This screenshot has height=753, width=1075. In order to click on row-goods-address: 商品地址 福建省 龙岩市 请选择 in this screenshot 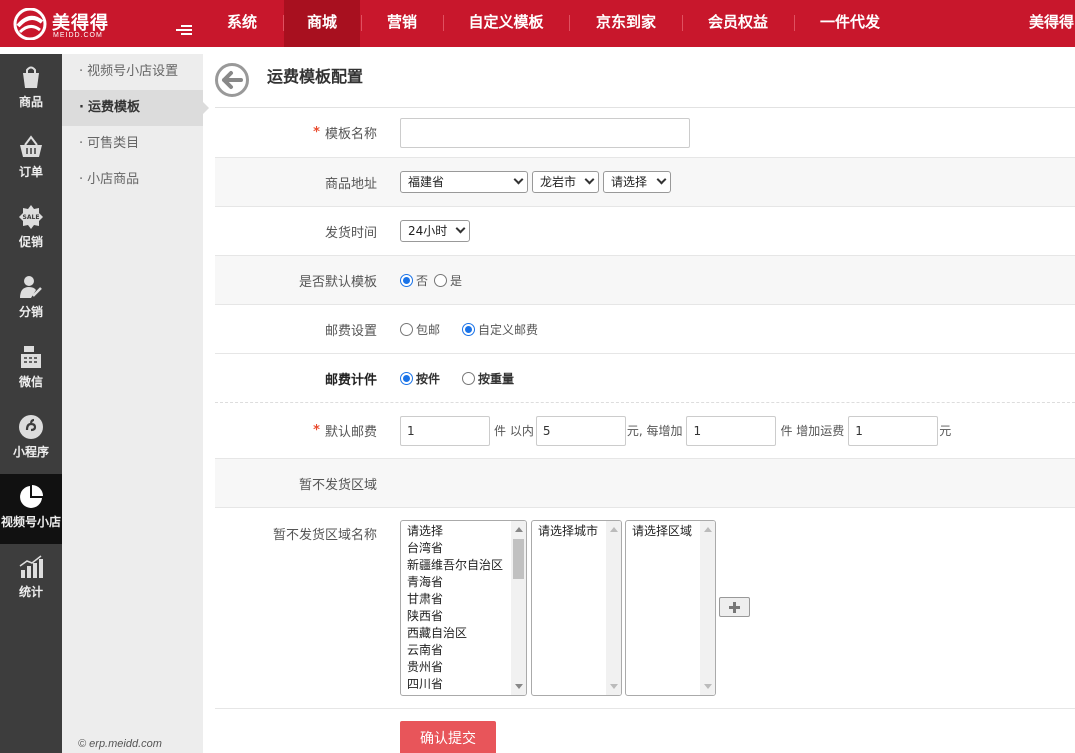, I will do `click(645, 182)`.